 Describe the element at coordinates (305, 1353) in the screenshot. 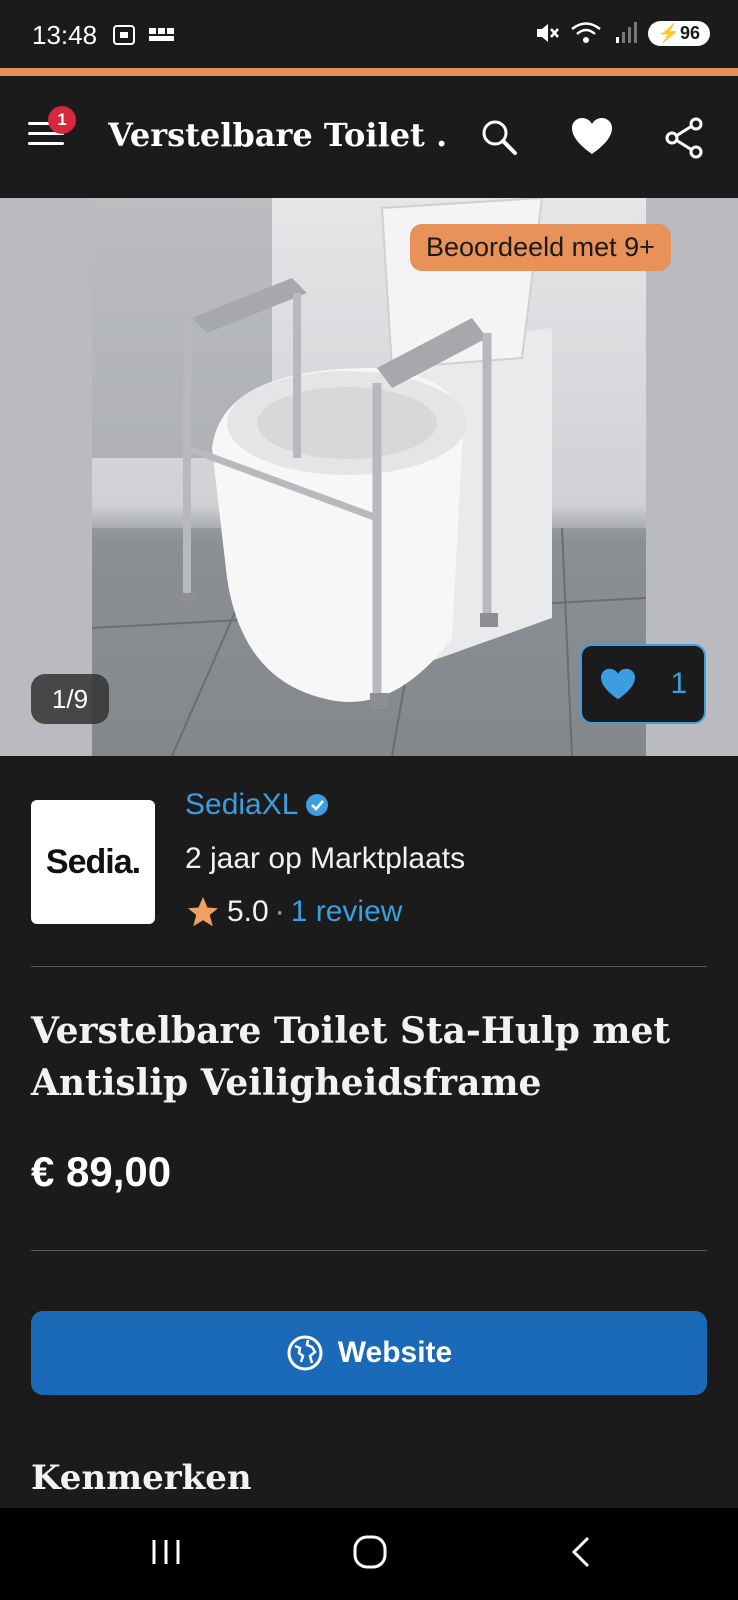

I see `globe-icon` at that location.